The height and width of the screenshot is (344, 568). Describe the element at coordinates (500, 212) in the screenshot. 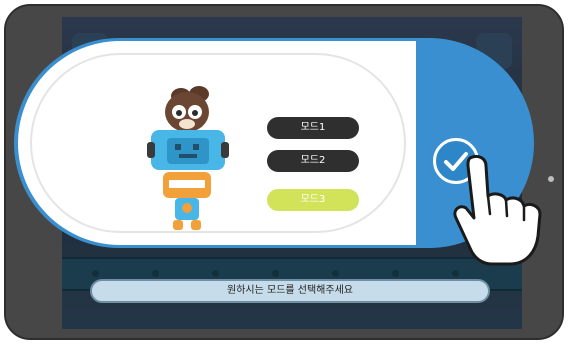

I see `pointing-hand-icon` at that location.